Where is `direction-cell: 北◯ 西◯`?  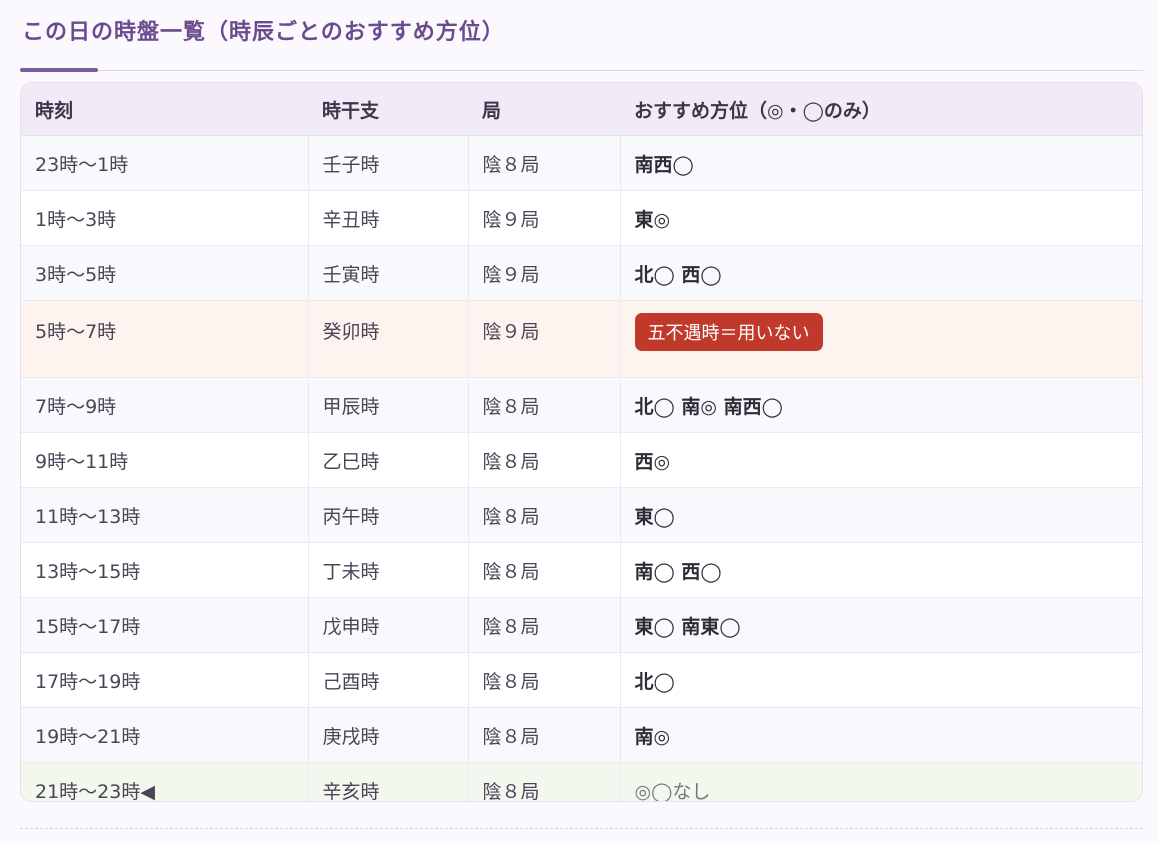 direction-cell: 北◯ 西◯ is located at coordinates (881, 273).